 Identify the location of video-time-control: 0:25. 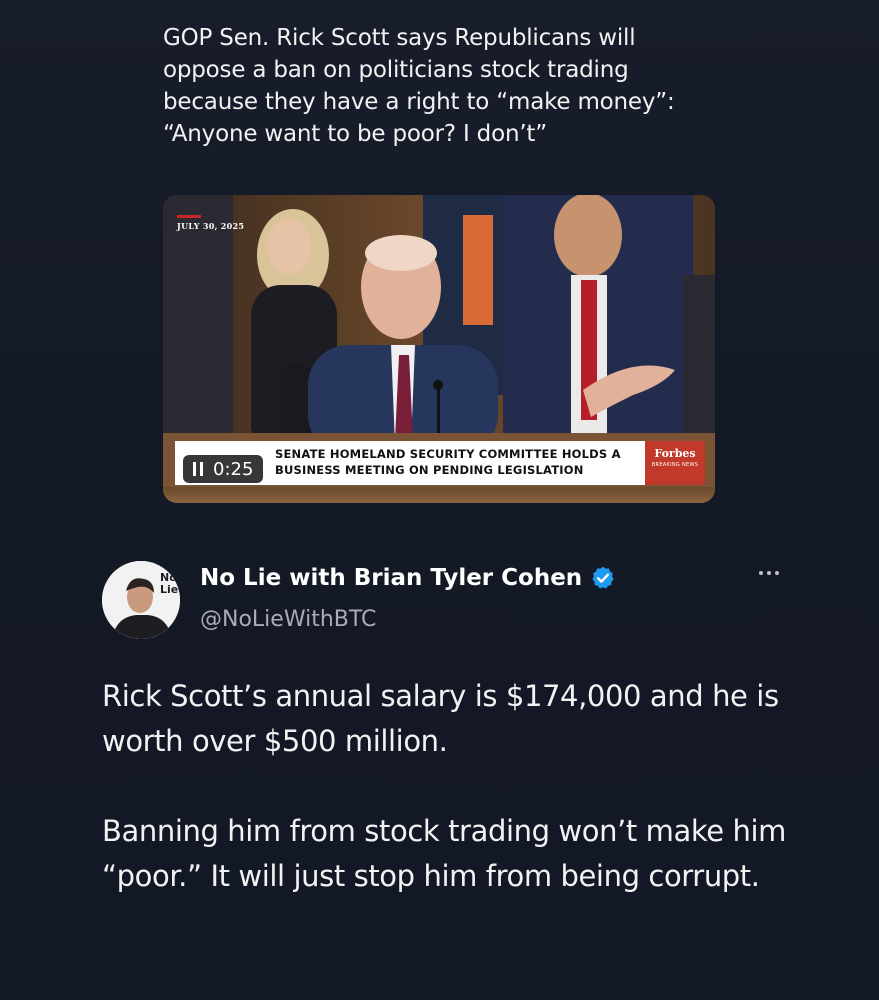
(223, 469).